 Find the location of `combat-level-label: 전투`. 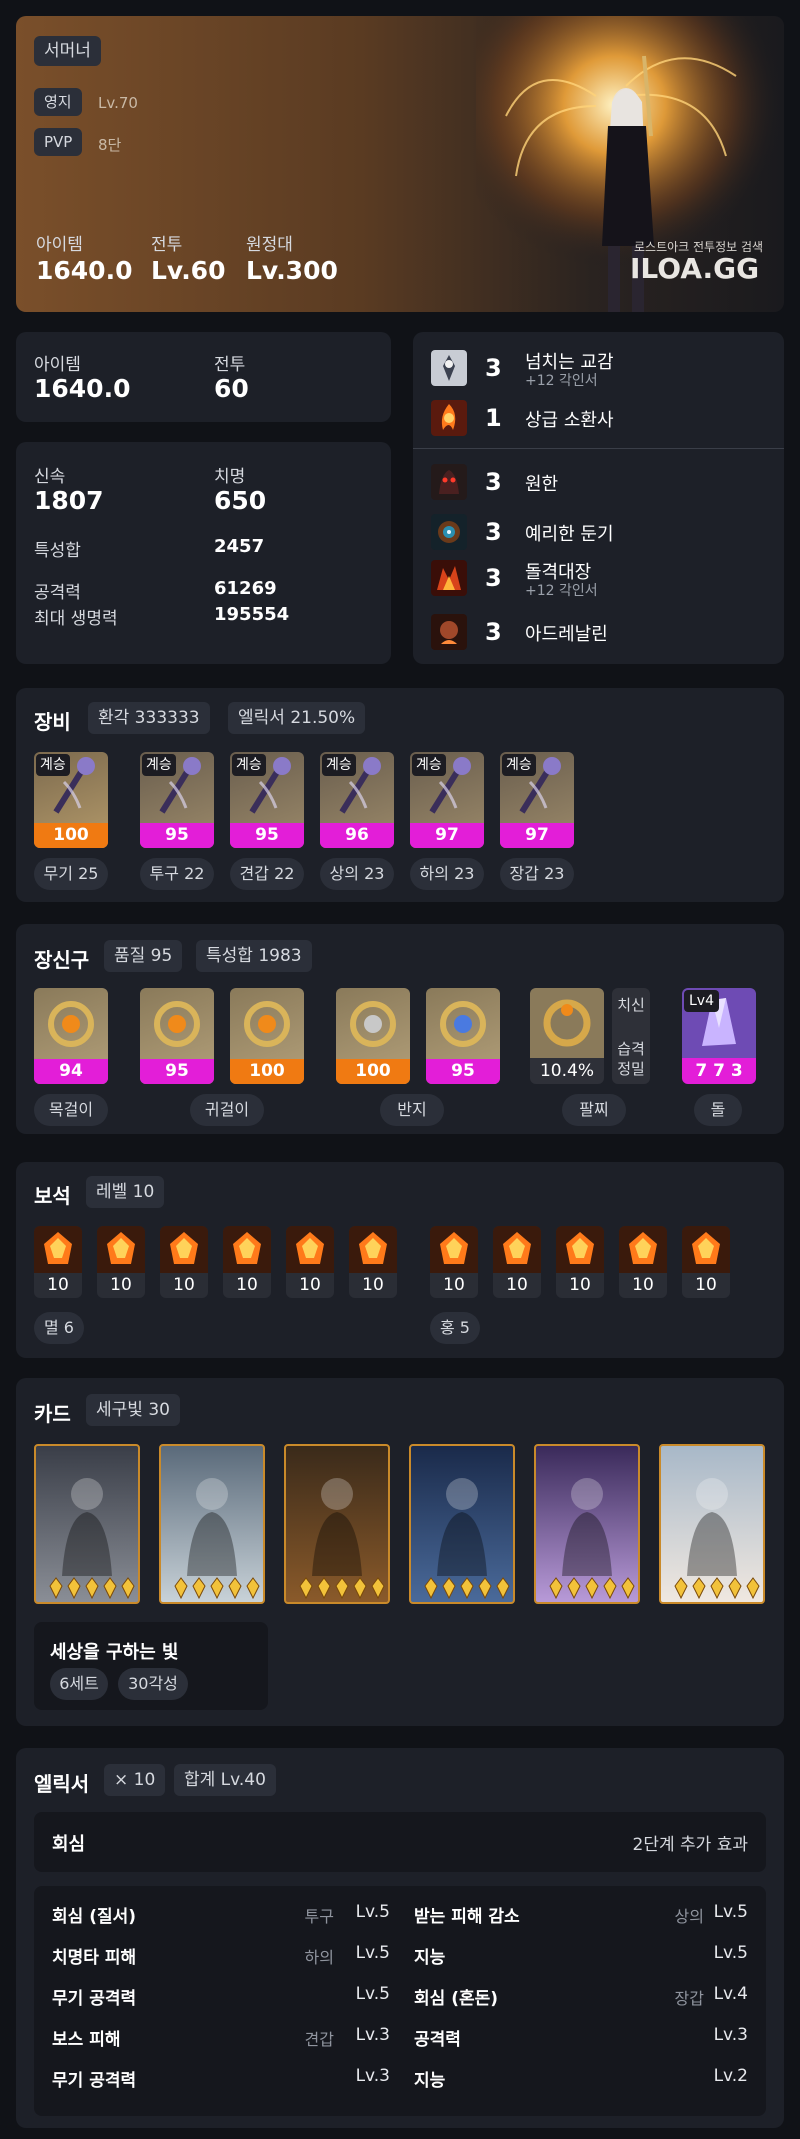

combat-level-label: 전투 is located at coordinates (230, 365).